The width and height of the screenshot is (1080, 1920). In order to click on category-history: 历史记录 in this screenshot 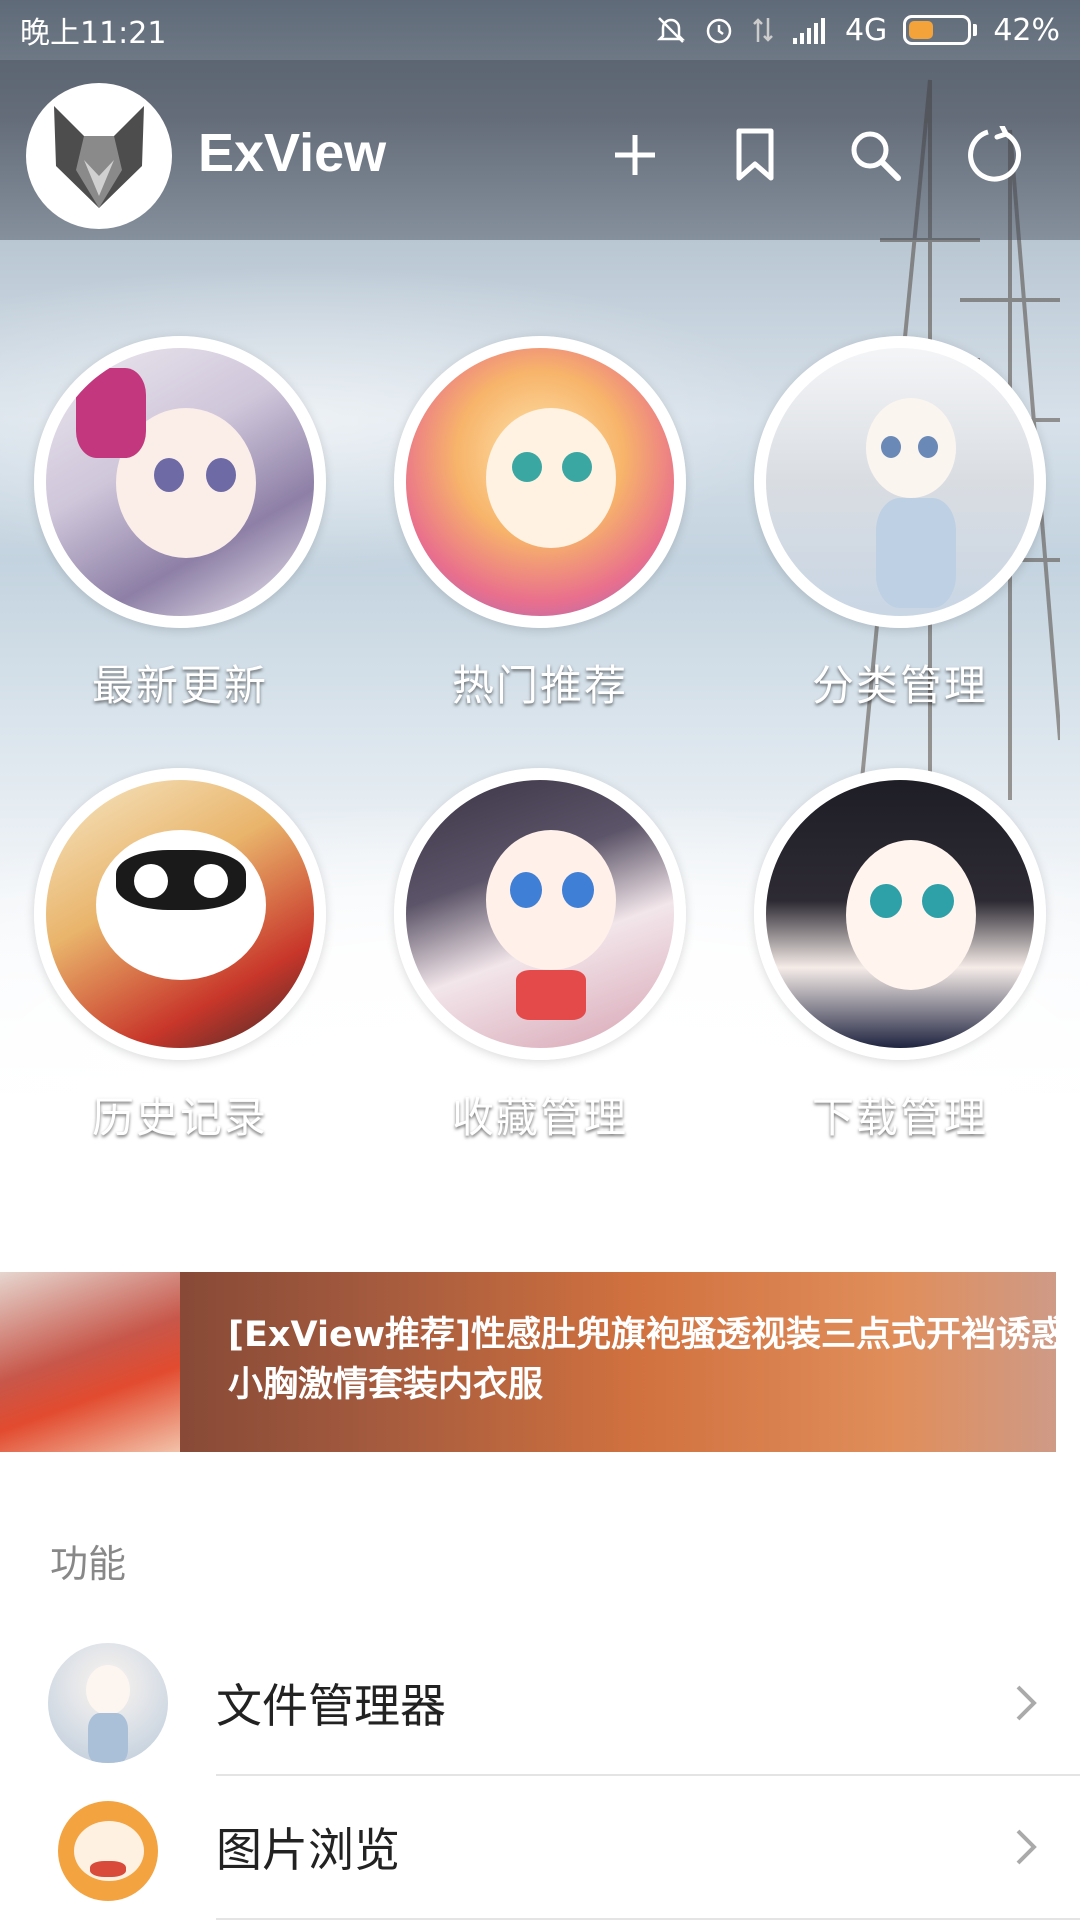, I will do `click(180, 956)`.